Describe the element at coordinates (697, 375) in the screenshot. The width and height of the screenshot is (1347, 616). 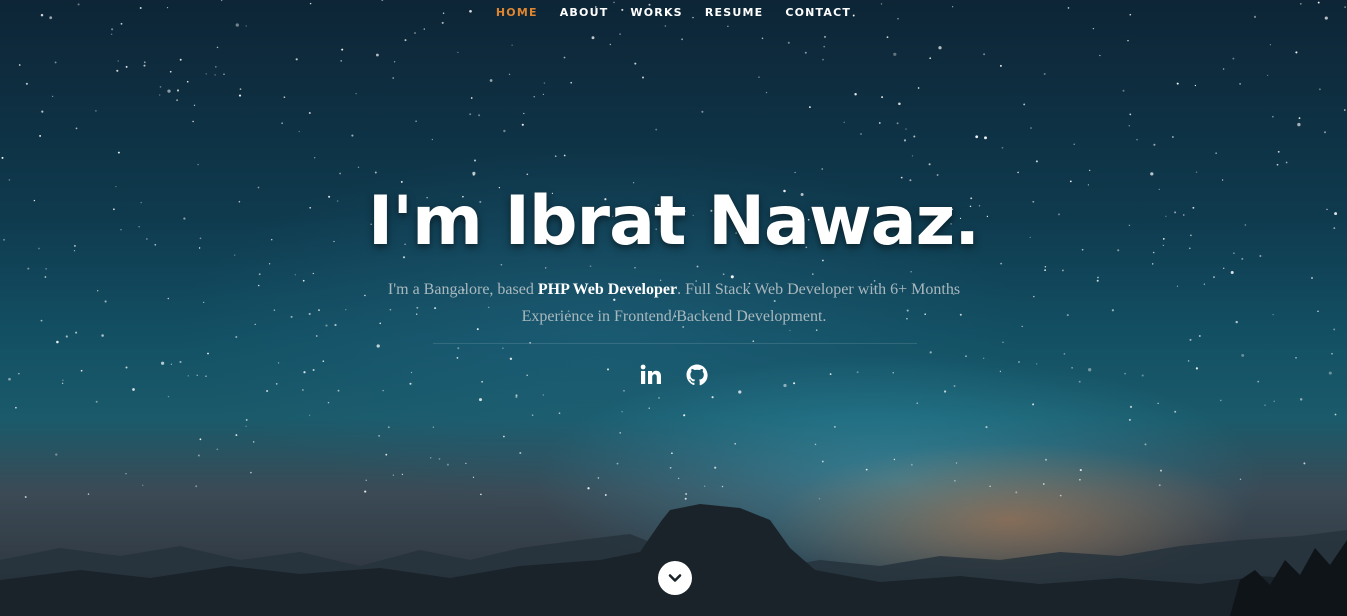
I see `github-icon` at that location.